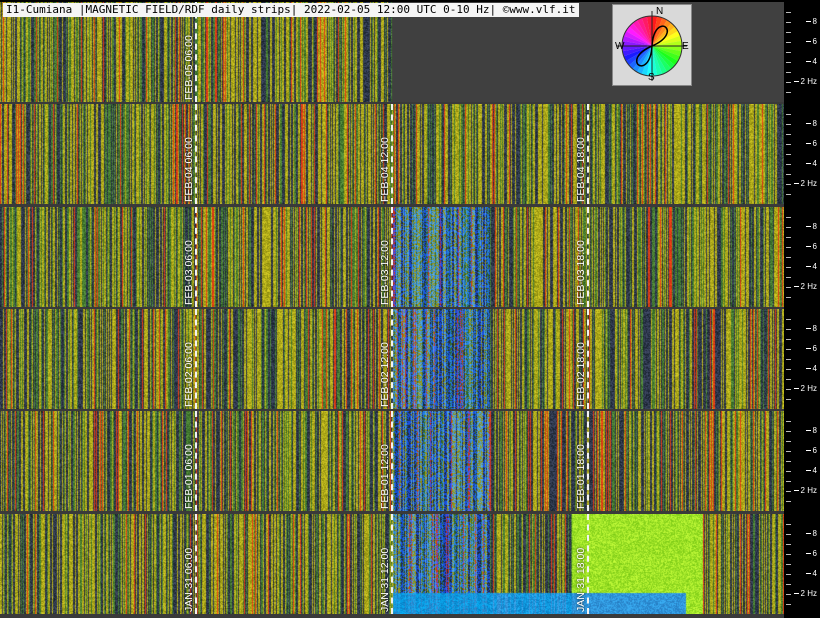 Image resolution: width=820 pixels, height=618 pixels. I want to click on time-marker-label: JAN-31 06:00, so click(189, 579).